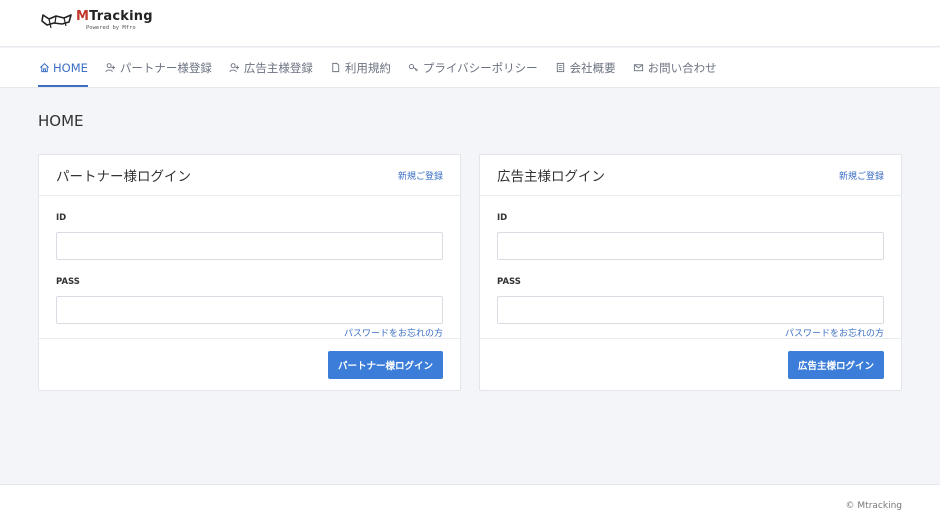 Image resolution: width=940 pixels, height=529 pixels. Describe the element at coordinates (690, 365) in the screenshot. I see `card-footer: 広告主様ログイン` at that location.